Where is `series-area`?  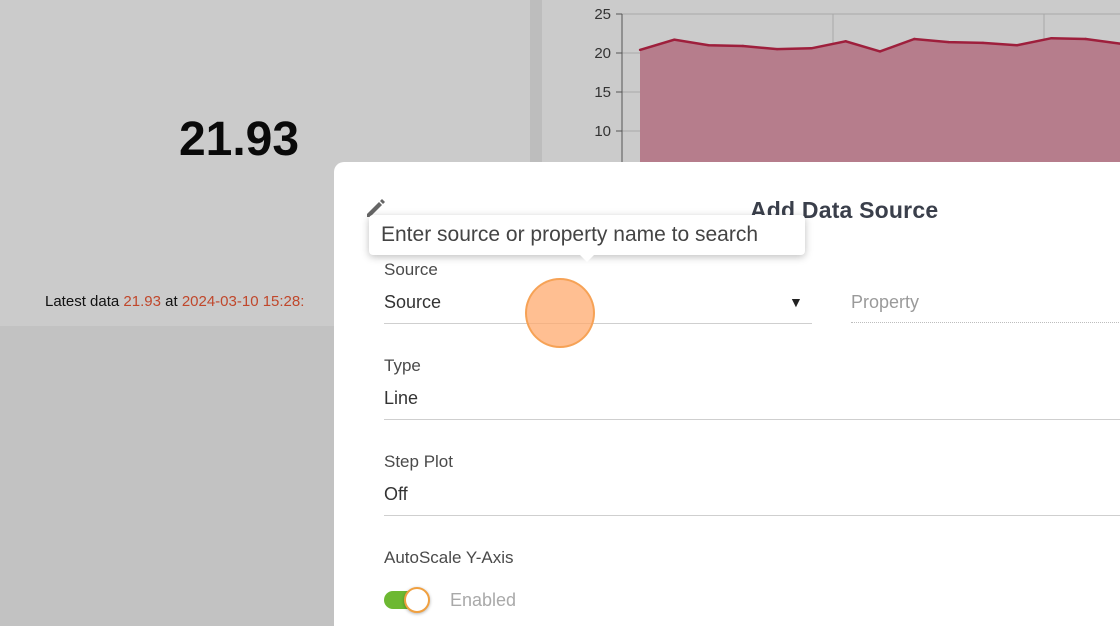
series-area is located at coordinates (880, 104).